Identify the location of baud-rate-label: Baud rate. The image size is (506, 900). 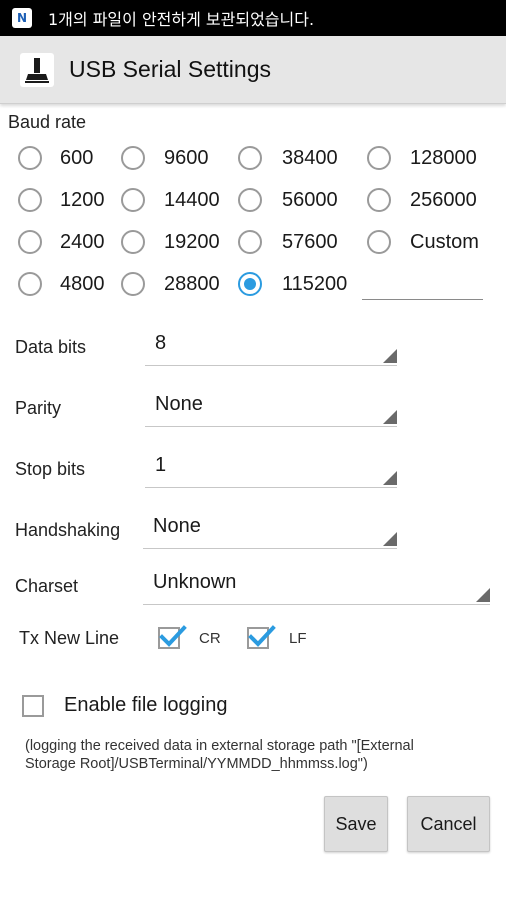
(47, 122).